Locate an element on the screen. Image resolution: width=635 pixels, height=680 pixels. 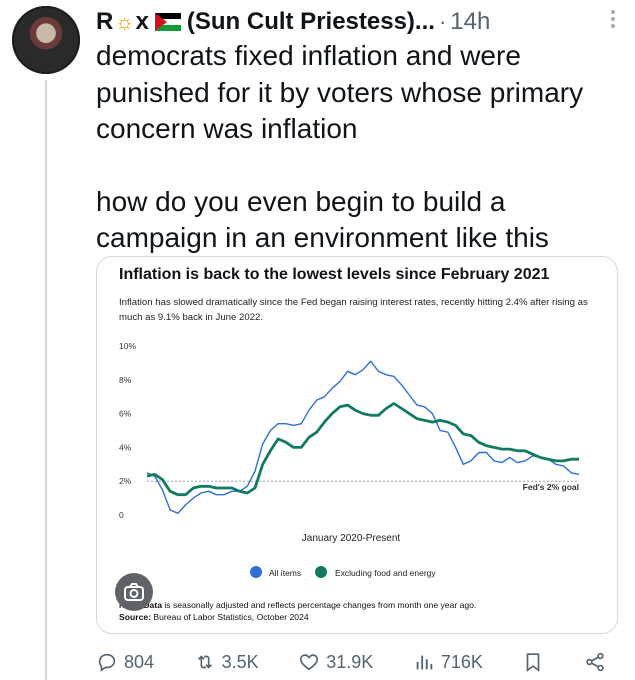
reply-button: 804 is located at coordinates (125, 662).